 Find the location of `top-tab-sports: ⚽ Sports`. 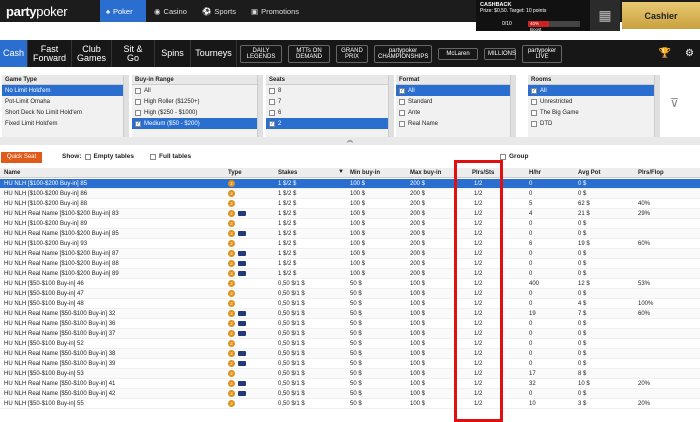

top-tab-sports: ⚽ Sports is located at coordinates (219, 11).